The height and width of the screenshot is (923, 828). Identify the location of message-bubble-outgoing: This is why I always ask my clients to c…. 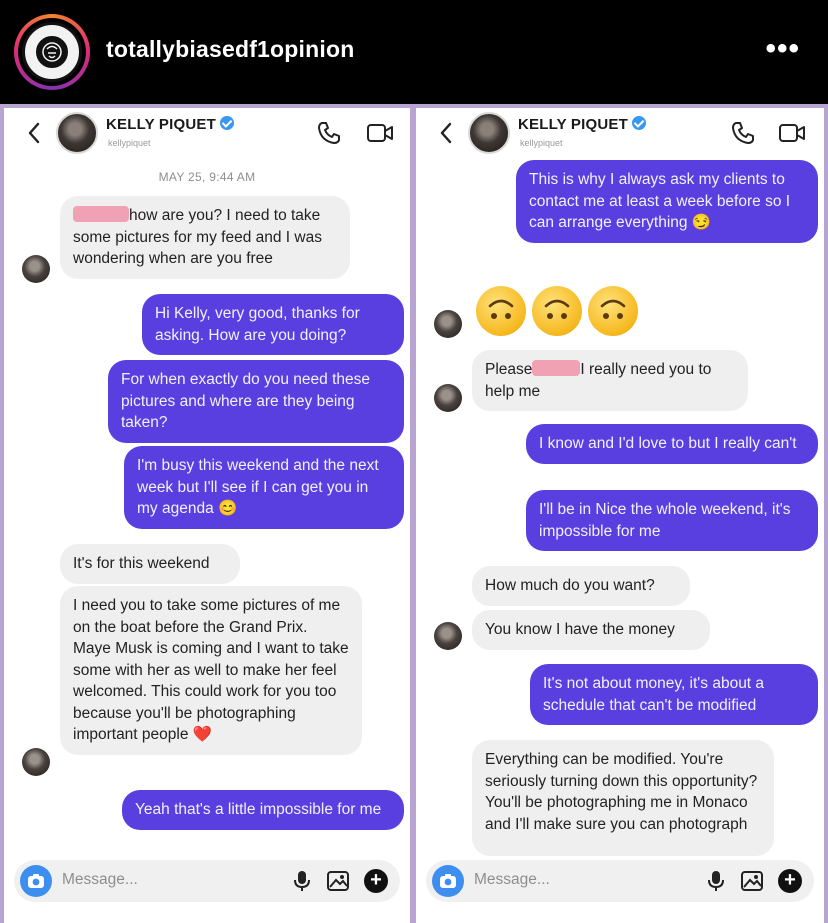
(667, 201).